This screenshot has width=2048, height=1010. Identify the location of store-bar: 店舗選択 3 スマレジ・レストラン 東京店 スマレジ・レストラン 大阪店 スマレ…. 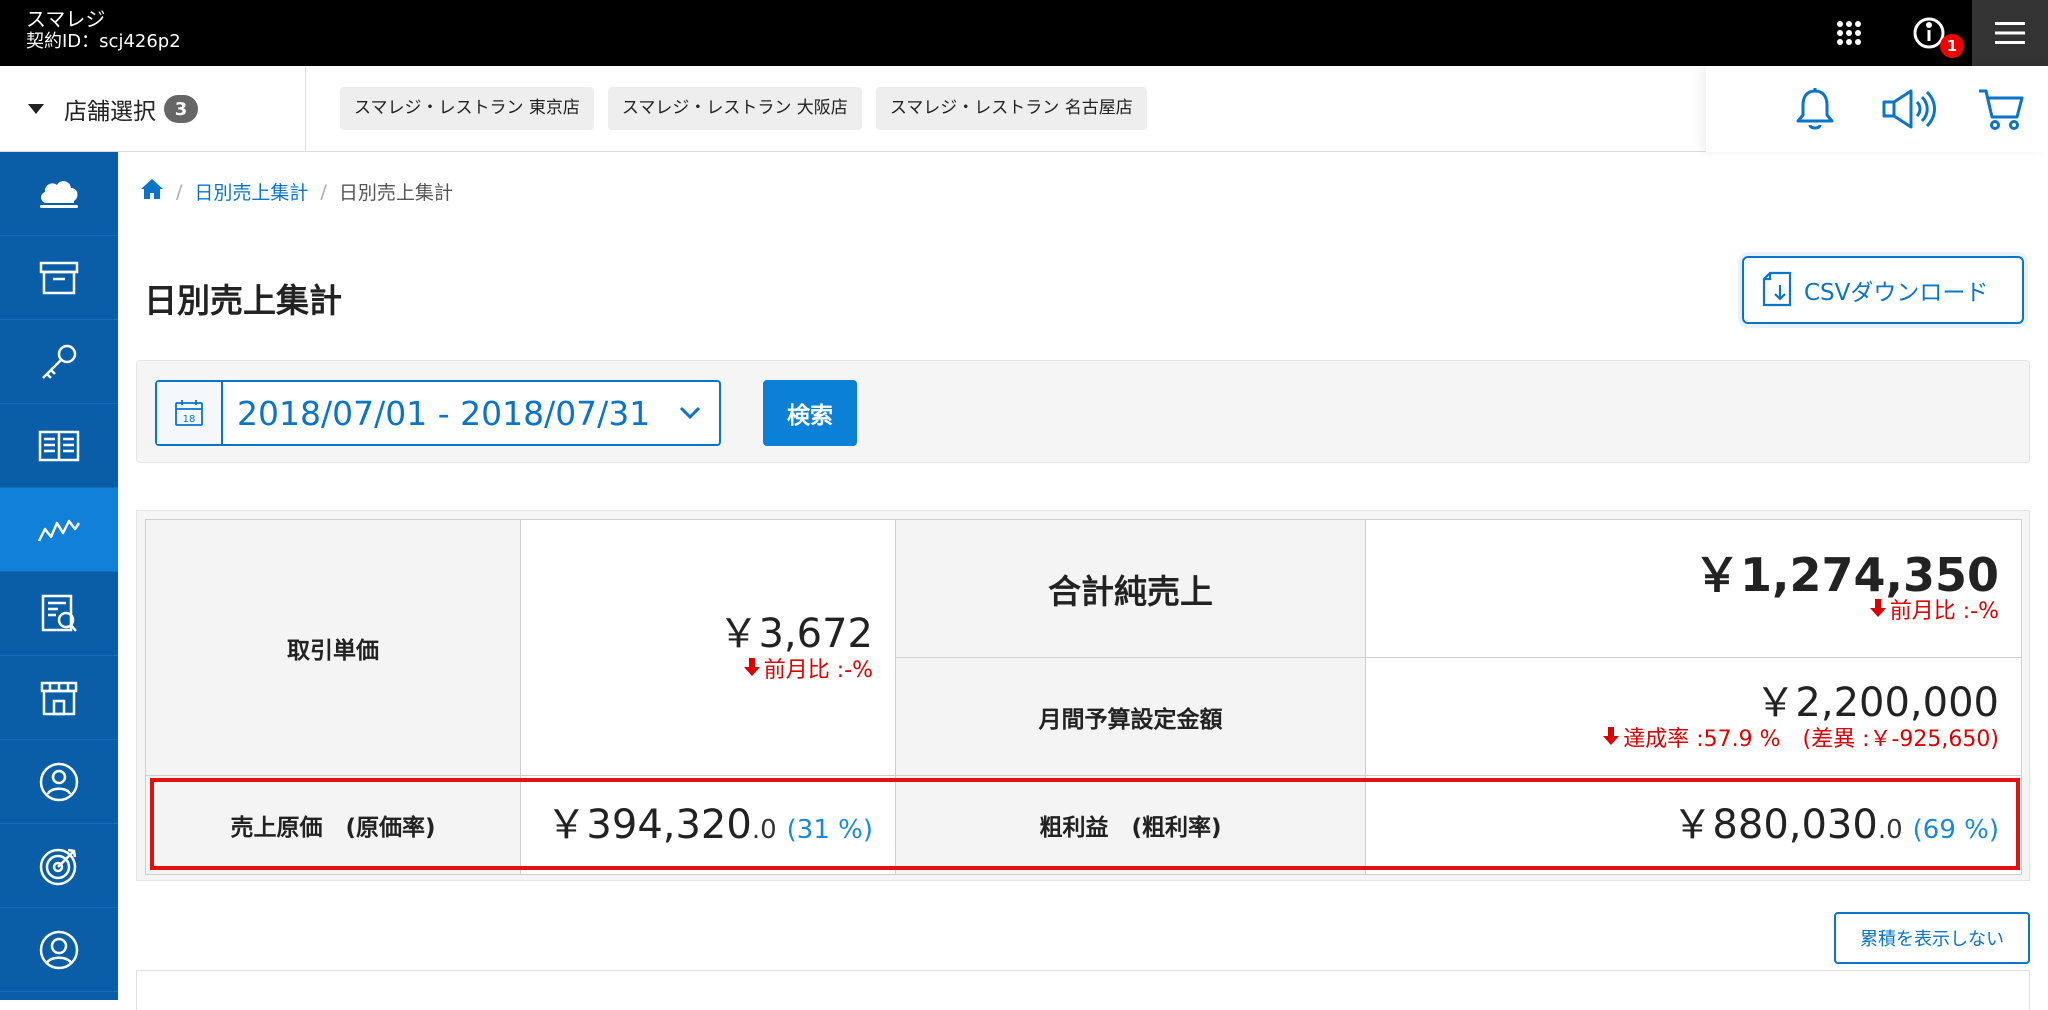
(1024, 109).